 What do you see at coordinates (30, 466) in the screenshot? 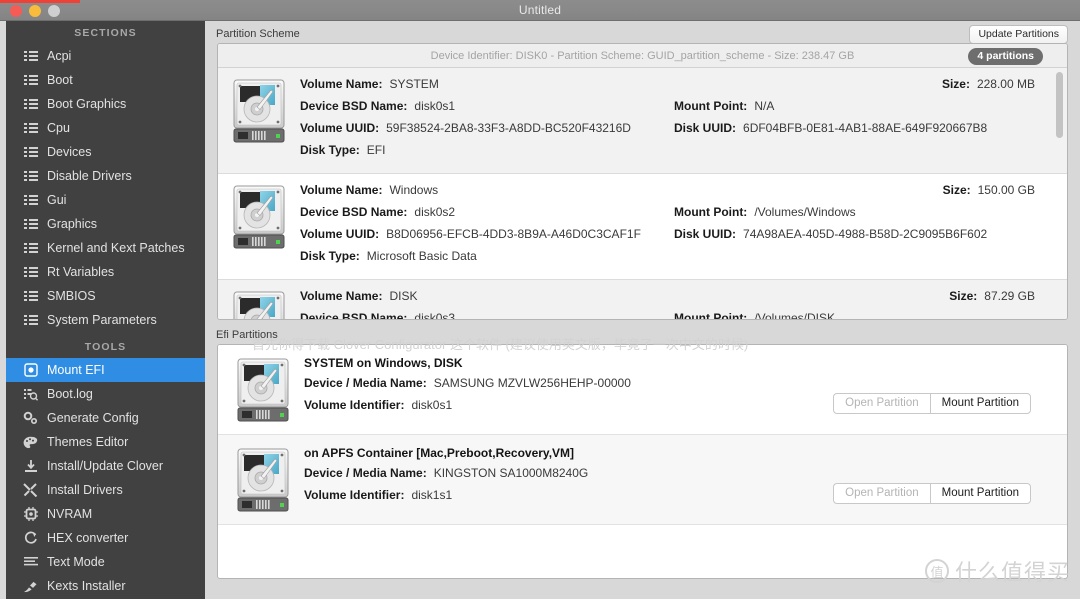
I see `download-icon` at bounding box center [30, 466].